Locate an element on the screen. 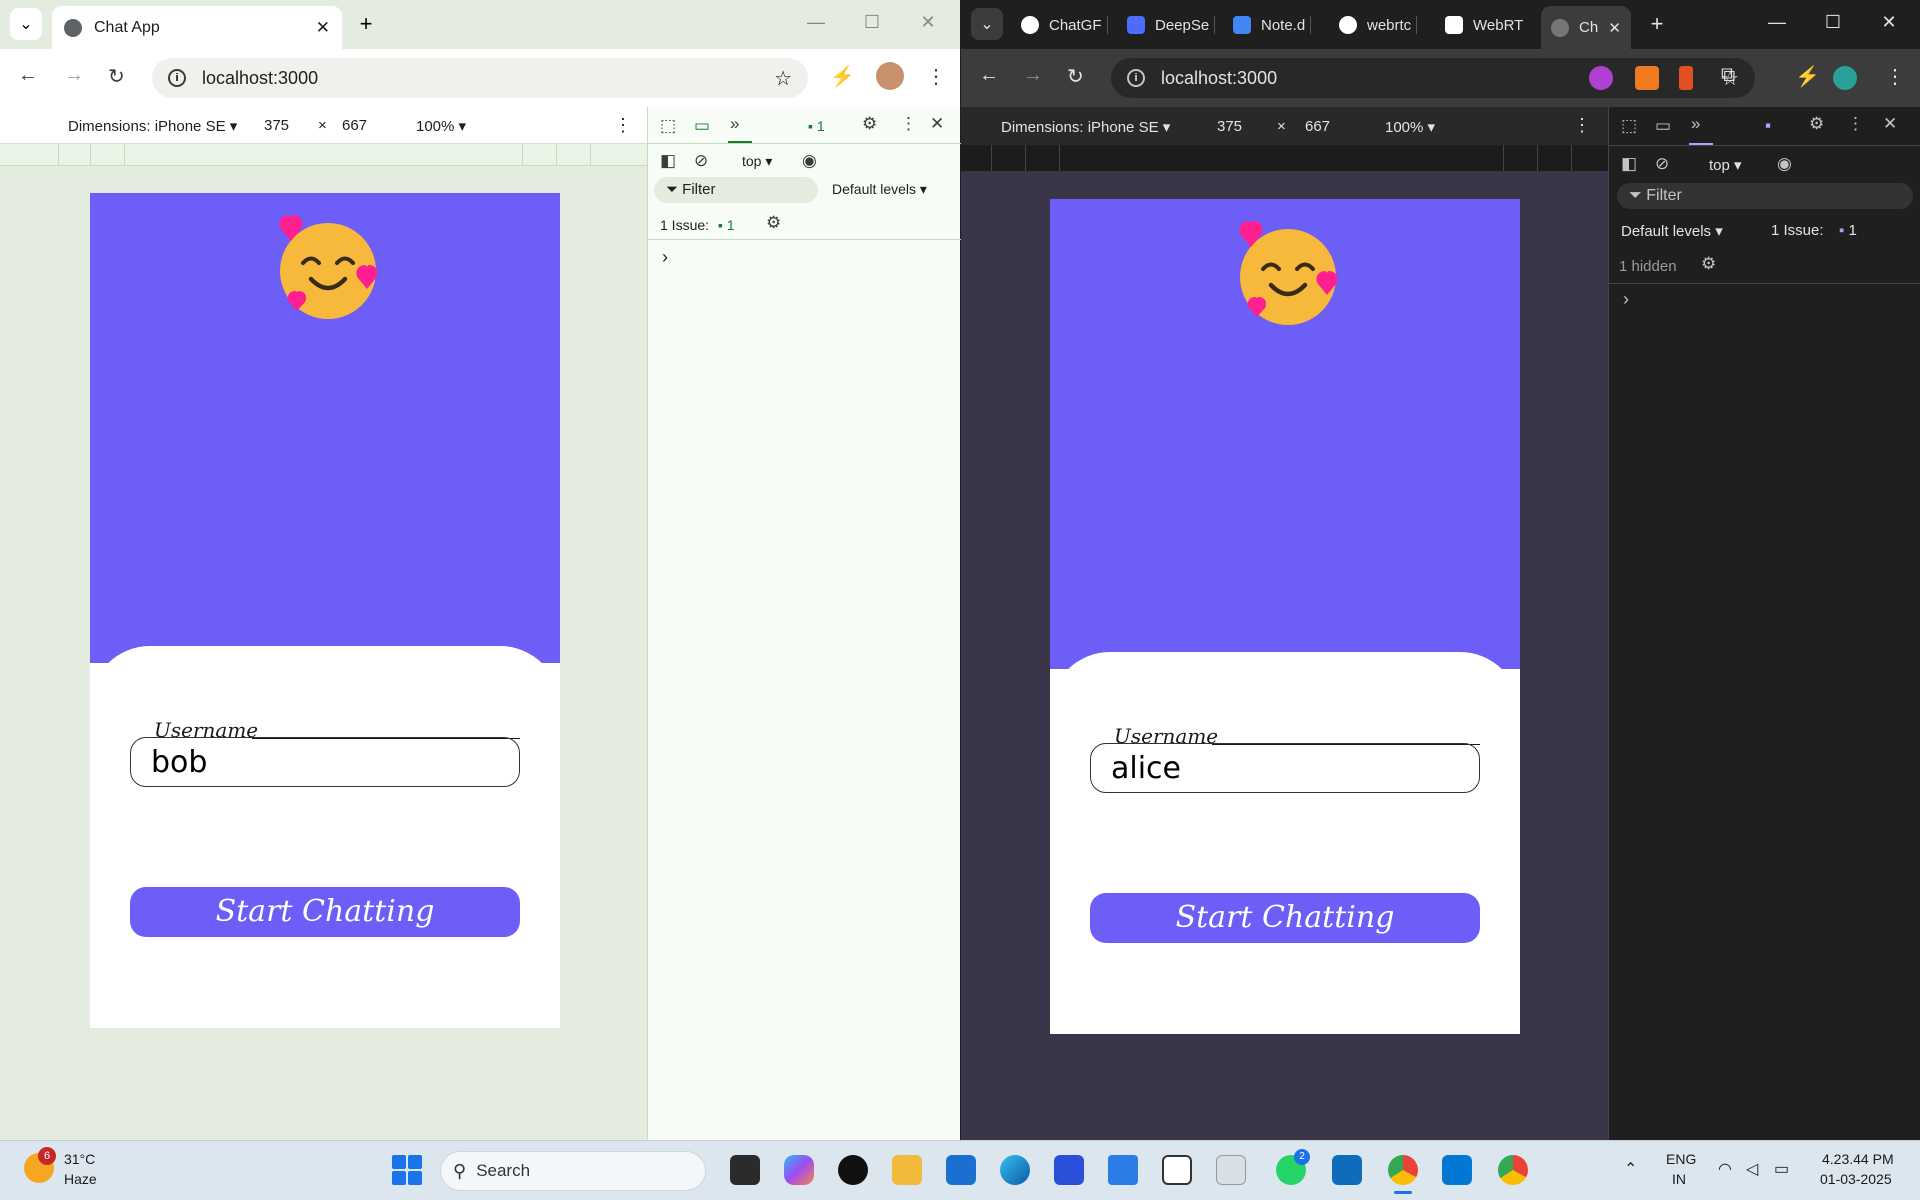 This screenshot has width=1920, height=1200. more-panels-icon: » is located at coordinates (1695, 124).